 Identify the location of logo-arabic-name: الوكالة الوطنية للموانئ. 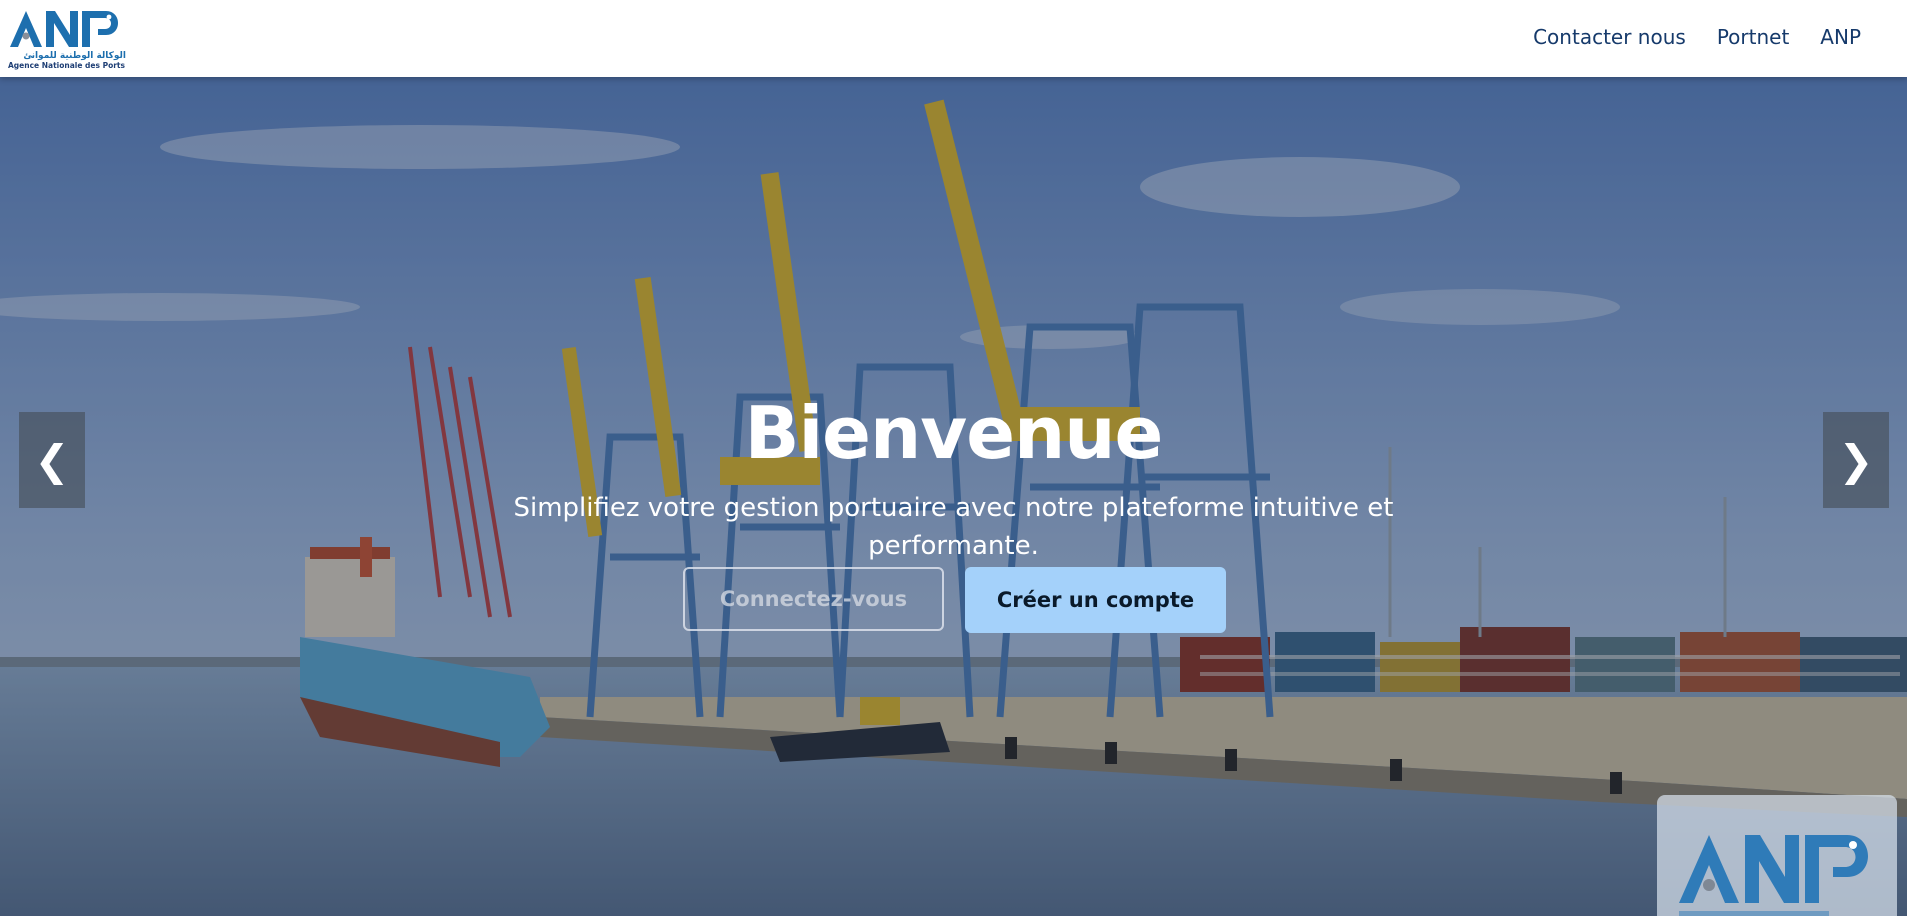
(74, 56).